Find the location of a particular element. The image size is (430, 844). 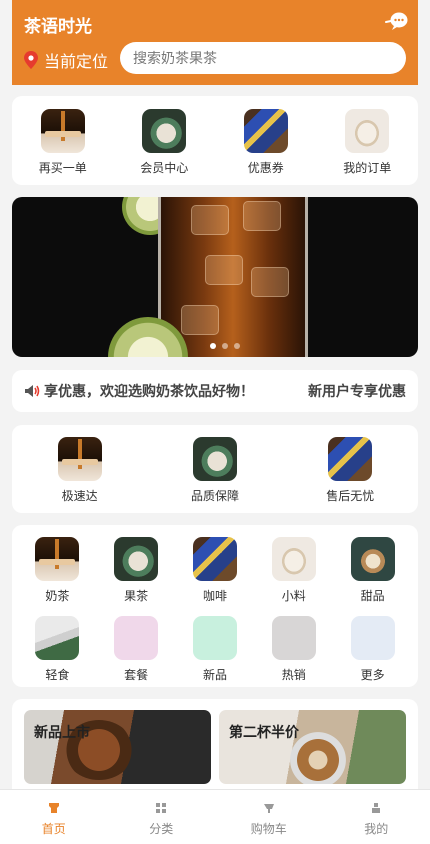

app-header: 茶语时光 当前定位 搜索奶茶果茶 is located at coordinates (215, 42).